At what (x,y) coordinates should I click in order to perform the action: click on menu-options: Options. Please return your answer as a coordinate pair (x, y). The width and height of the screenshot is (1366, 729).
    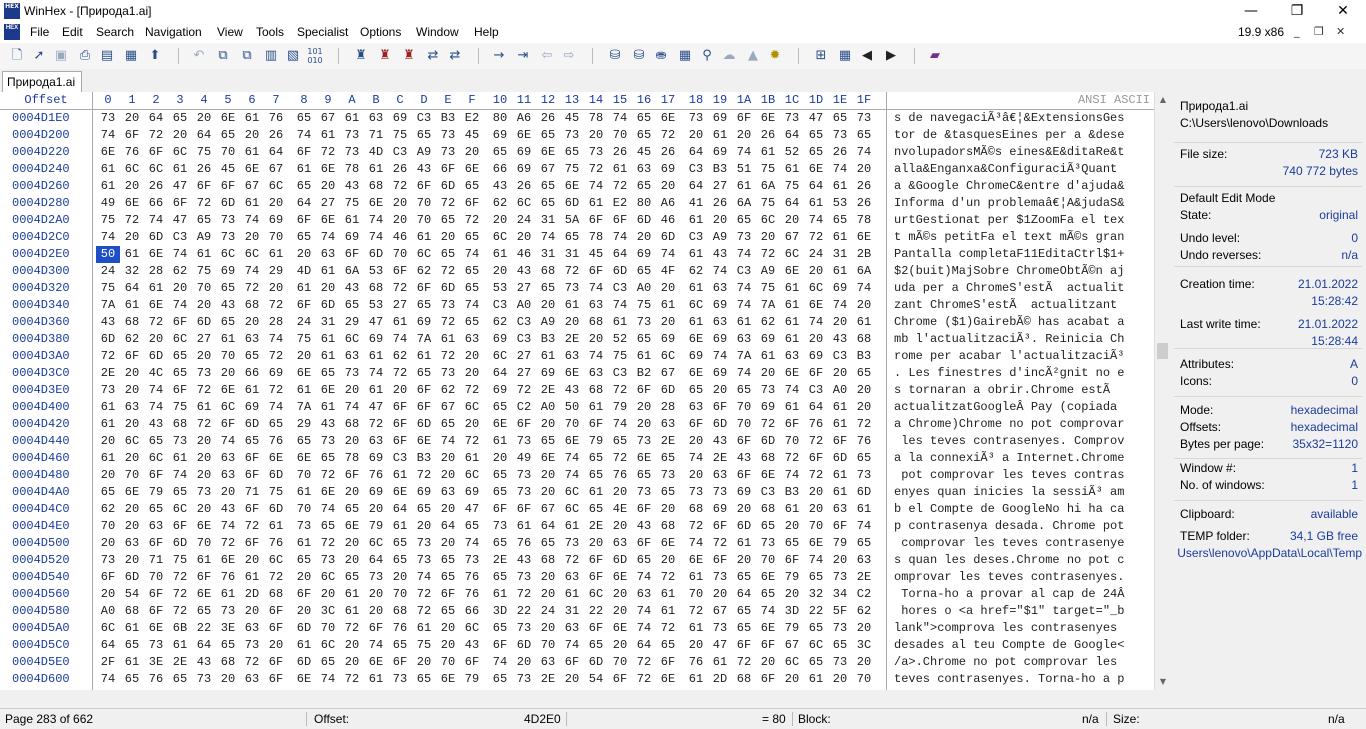
    Looking at the image, I should click on (380, 32).